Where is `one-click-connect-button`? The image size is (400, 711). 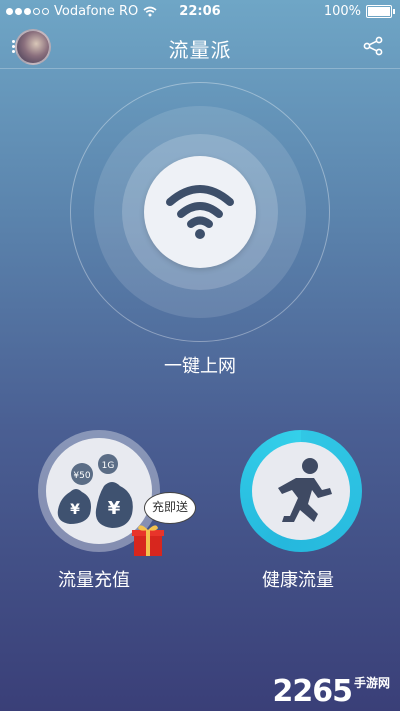
one-click-connect-button is located at coordinates (200, 212).